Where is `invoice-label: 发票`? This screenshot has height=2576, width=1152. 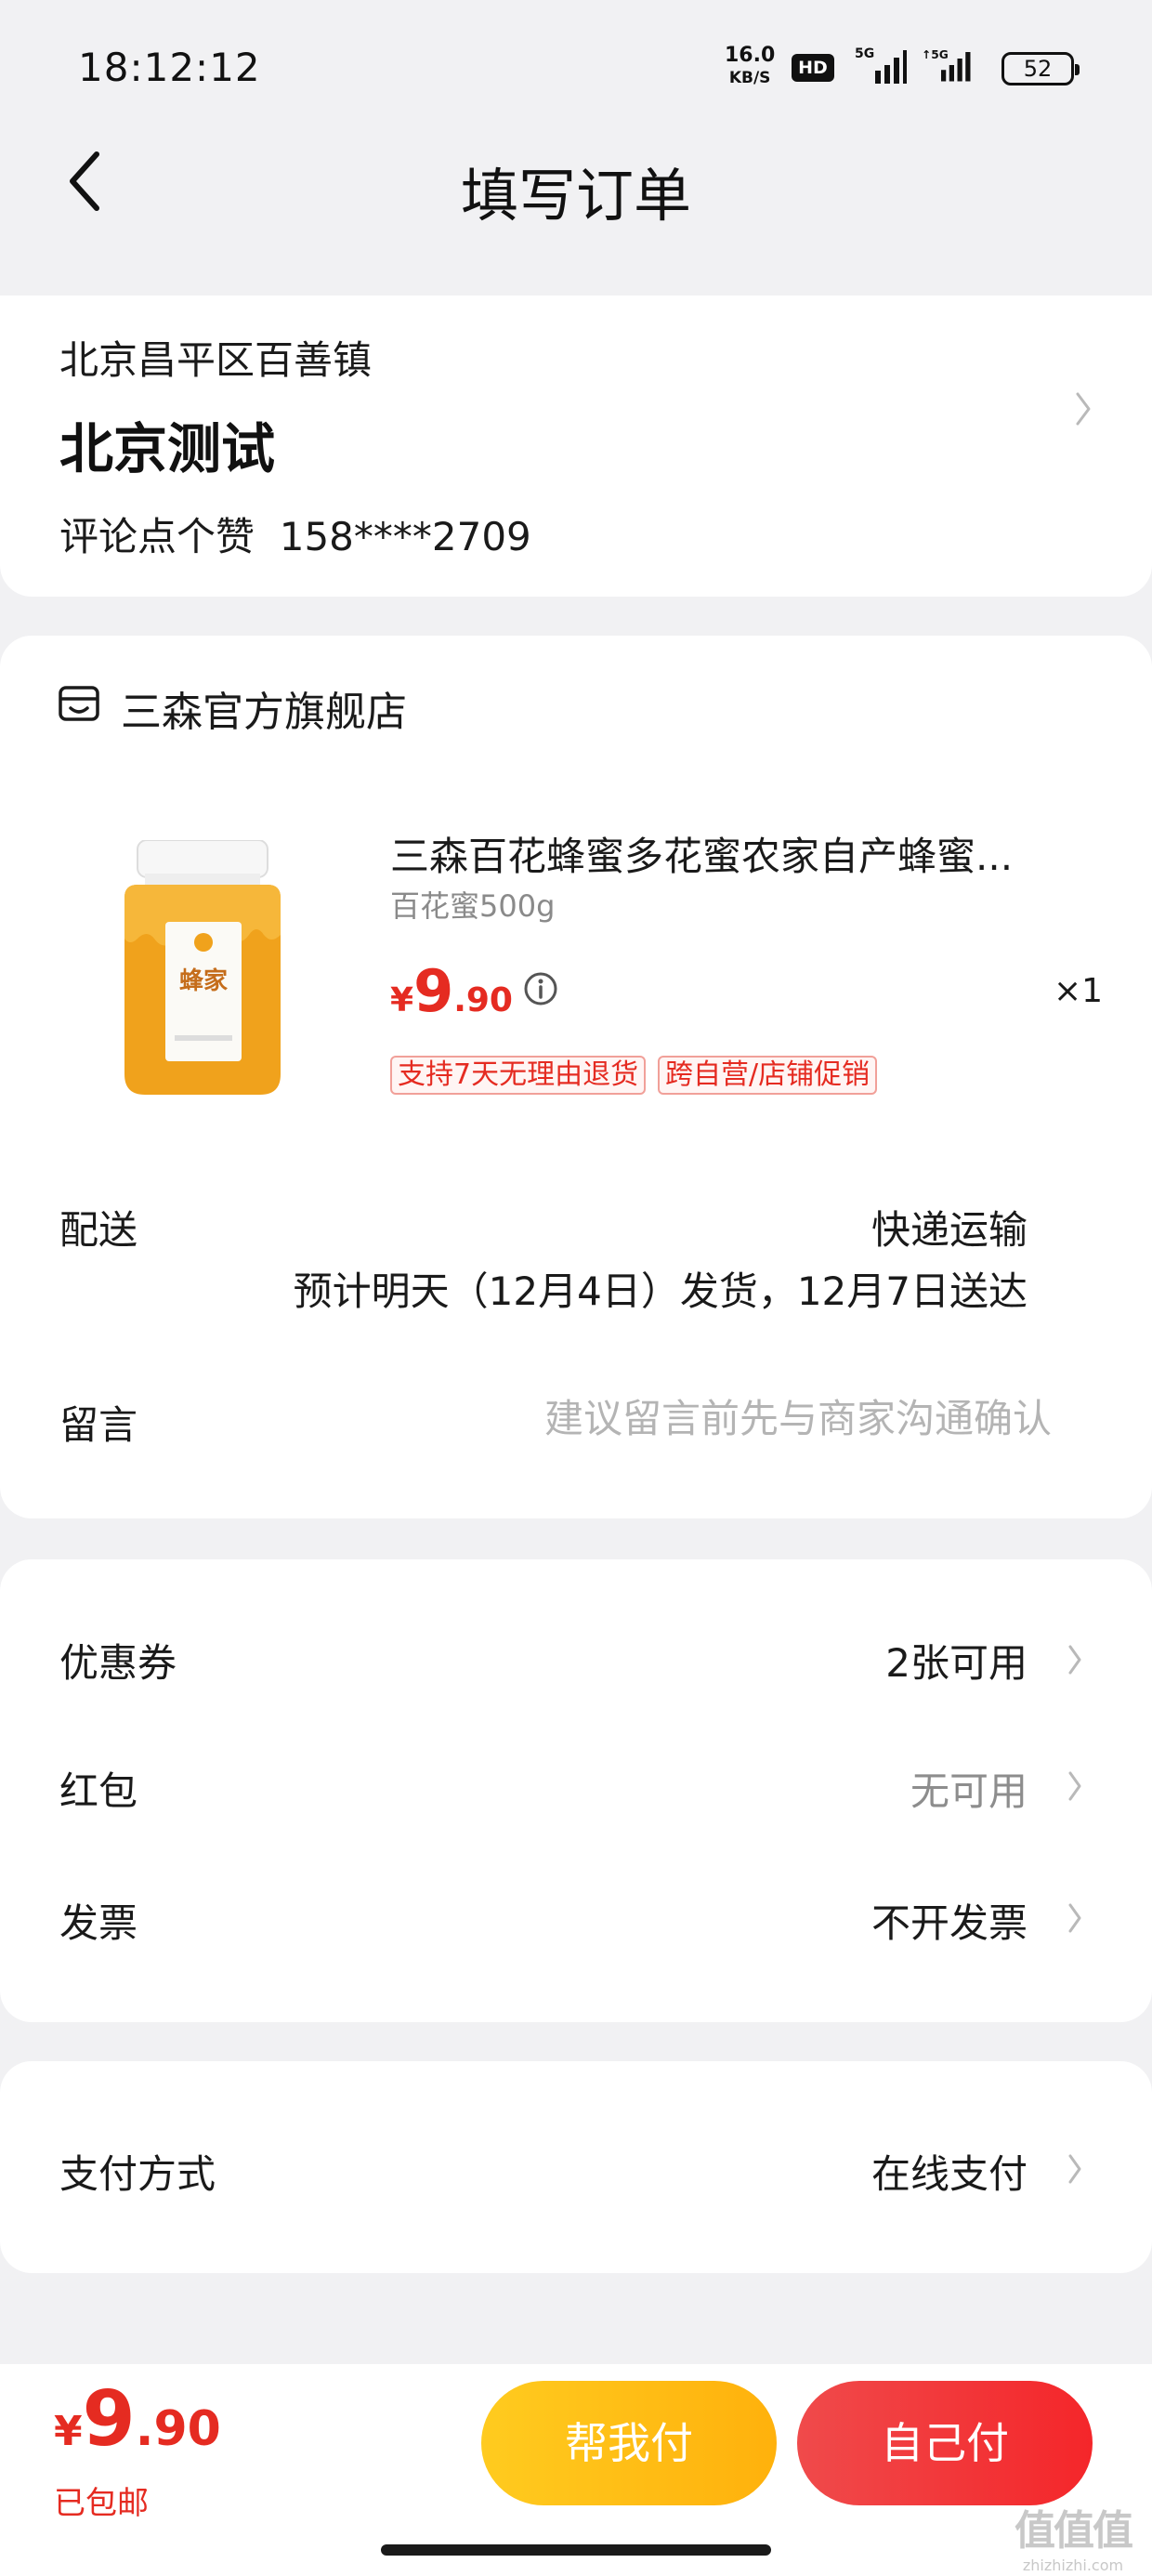 invoice-label: 发票 is located at coordinates (98, 1923).